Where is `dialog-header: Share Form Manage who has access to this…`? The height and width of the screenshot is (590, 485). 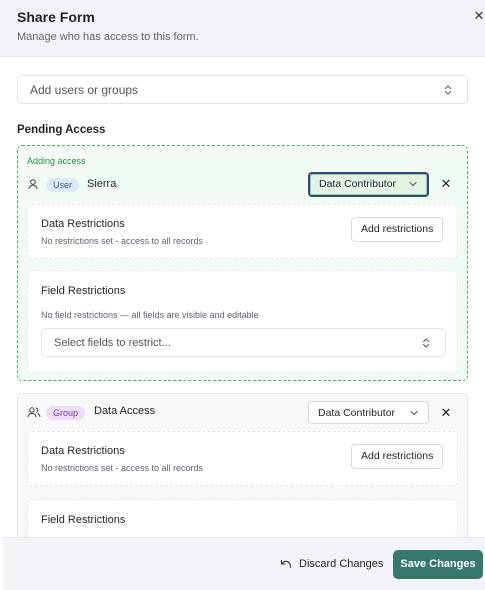 dialog-header: Share Form Manage who has access to this… is located at coordinates (242, 28).